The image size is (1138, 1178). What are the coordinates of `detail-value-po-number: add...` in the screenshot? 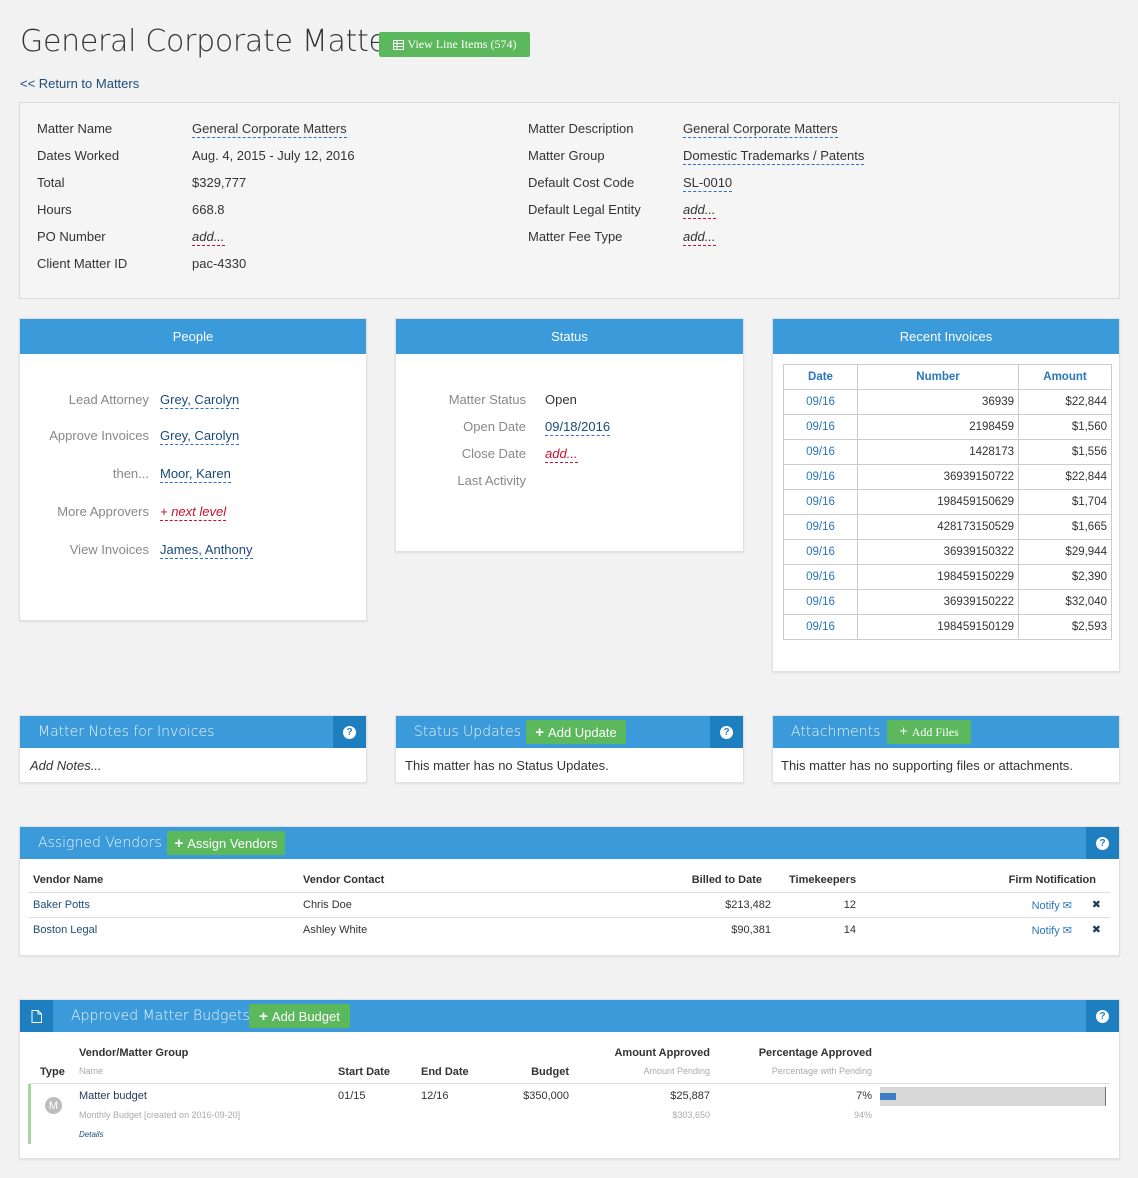 It's located at (208, 237).